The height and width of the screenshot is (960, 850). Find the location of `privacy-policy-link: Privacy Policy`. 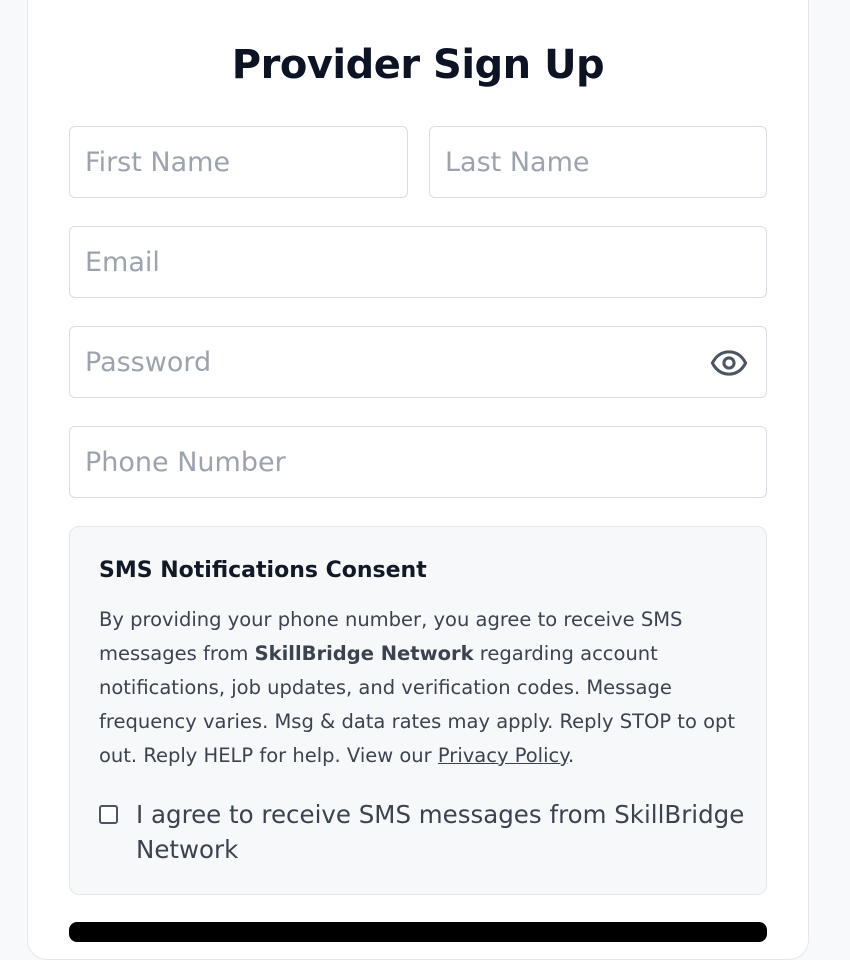

privacy-policy-link: Privacy Policy is located at coordinates (503, 755).